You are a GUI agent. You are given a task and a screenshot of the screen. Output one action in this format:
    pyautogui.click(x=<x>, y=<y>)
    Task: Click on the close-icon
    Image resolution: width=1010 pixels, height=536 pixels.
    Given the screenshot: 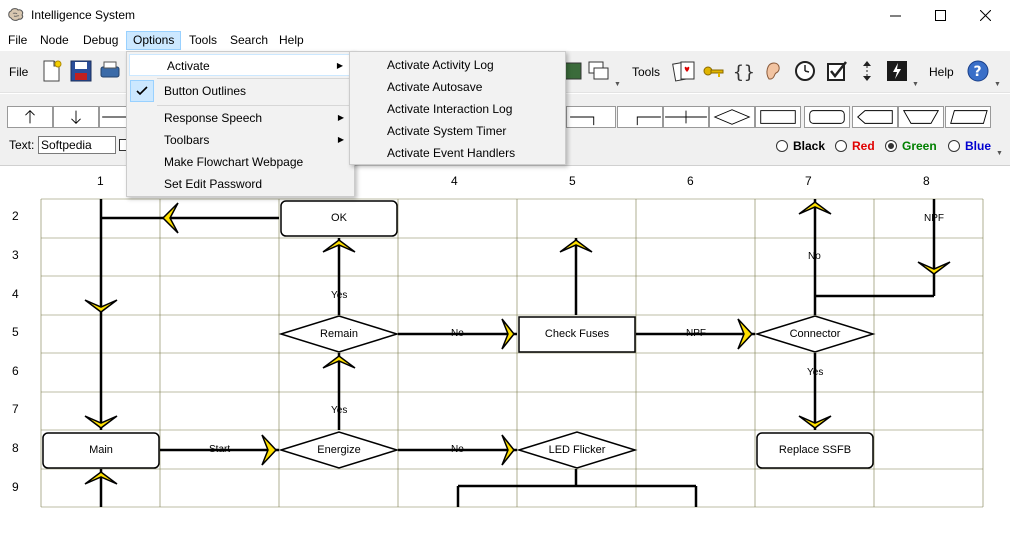 What is the action you would take?
    pyautogui.click(x=985, y=15)
    